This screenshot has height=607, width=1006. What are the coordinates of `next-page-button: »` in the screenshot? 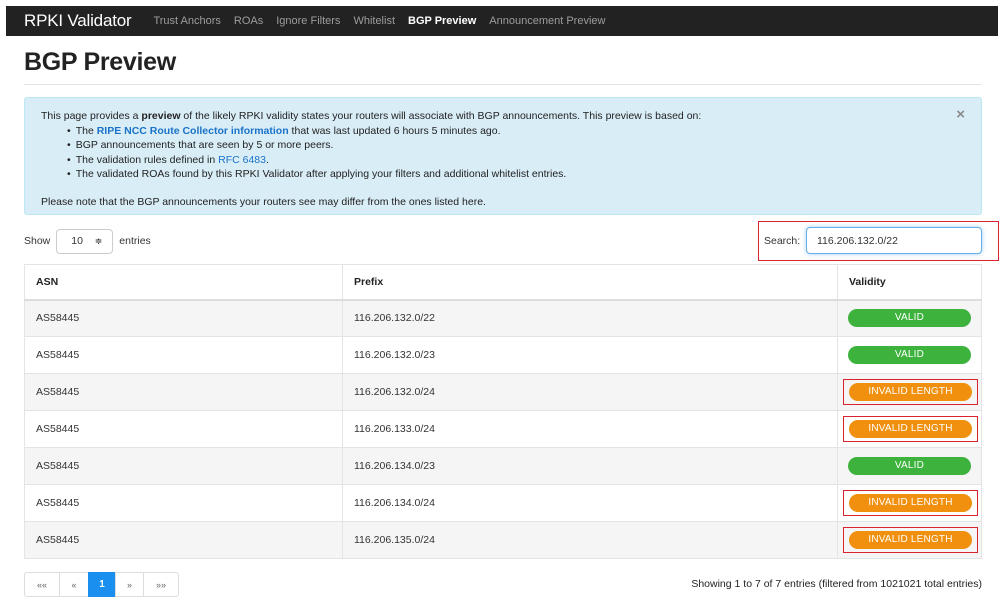 It's located at (129, 584).